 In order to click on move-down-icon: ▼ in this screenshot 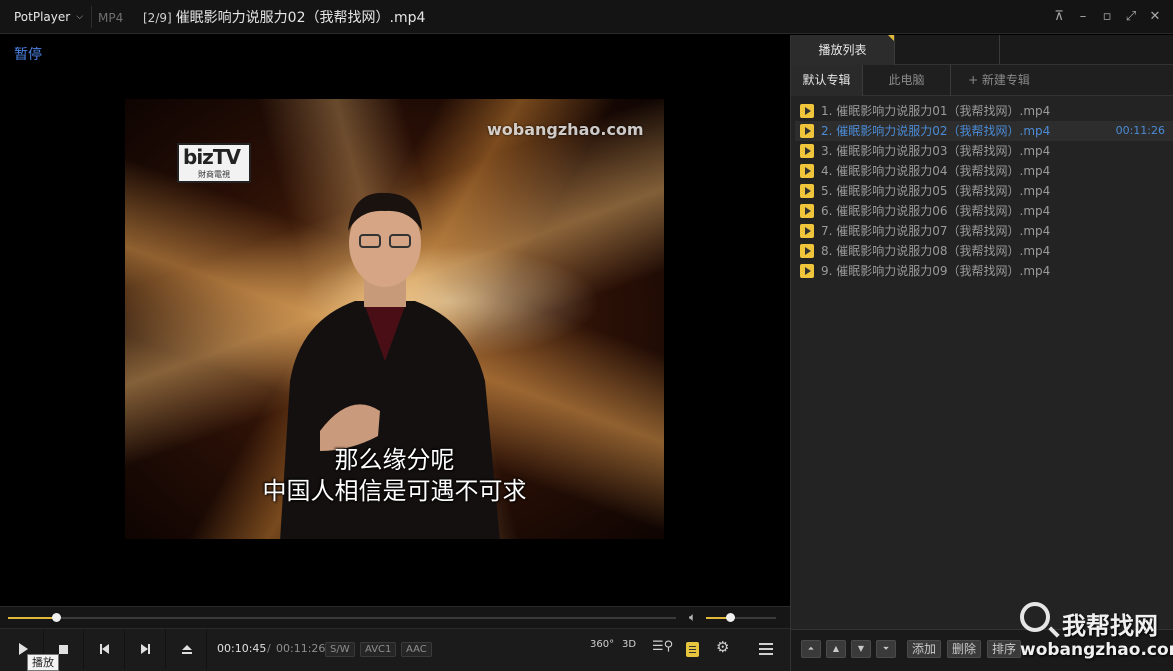, I will do `click(861, 649)`.